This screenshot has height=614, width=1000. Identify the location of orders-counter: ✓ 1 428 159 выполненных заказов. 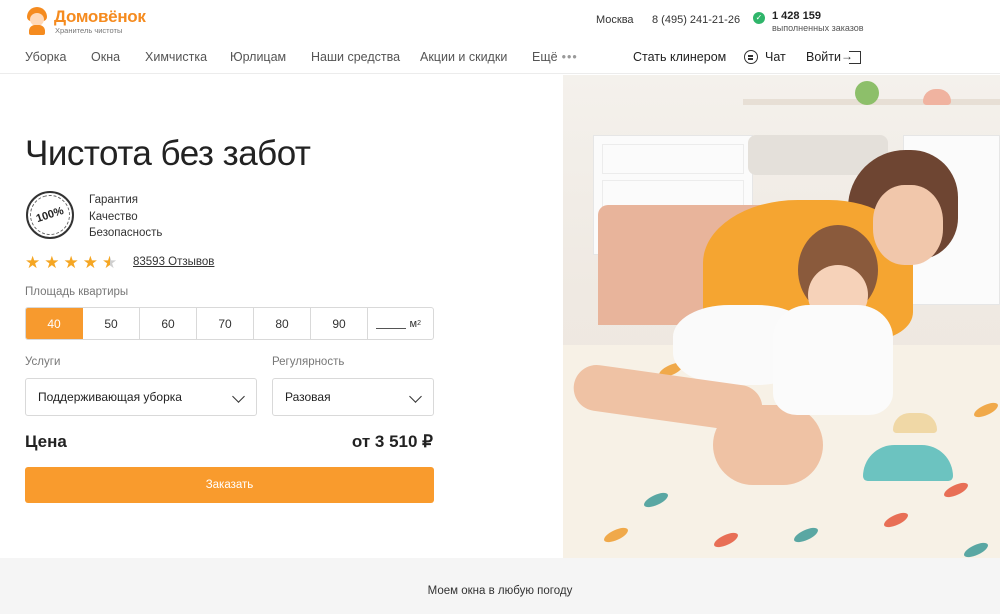
(808, 22).